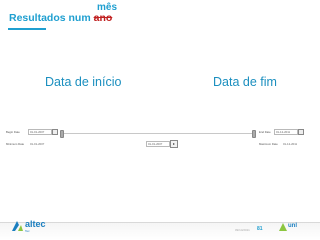 The height and width of the screenshot is (240, 320). I want to click on maximum-date-label: Maximum Date, so click(268, 144).